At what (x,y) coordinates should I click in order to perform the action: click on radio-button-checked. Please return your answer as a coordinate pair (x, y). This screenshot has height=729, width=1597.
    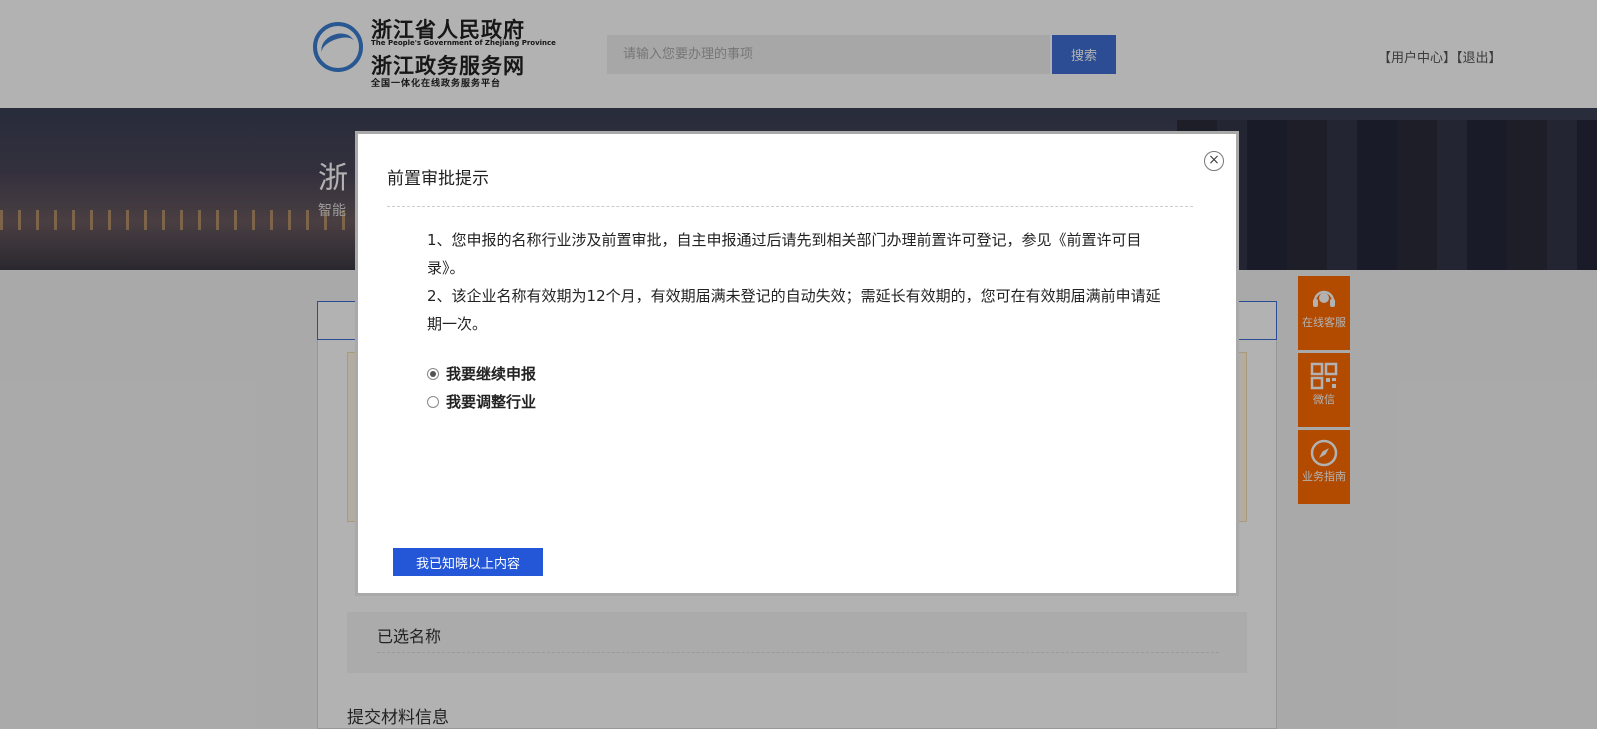
    Looking at the image, I should click on (433, 373).